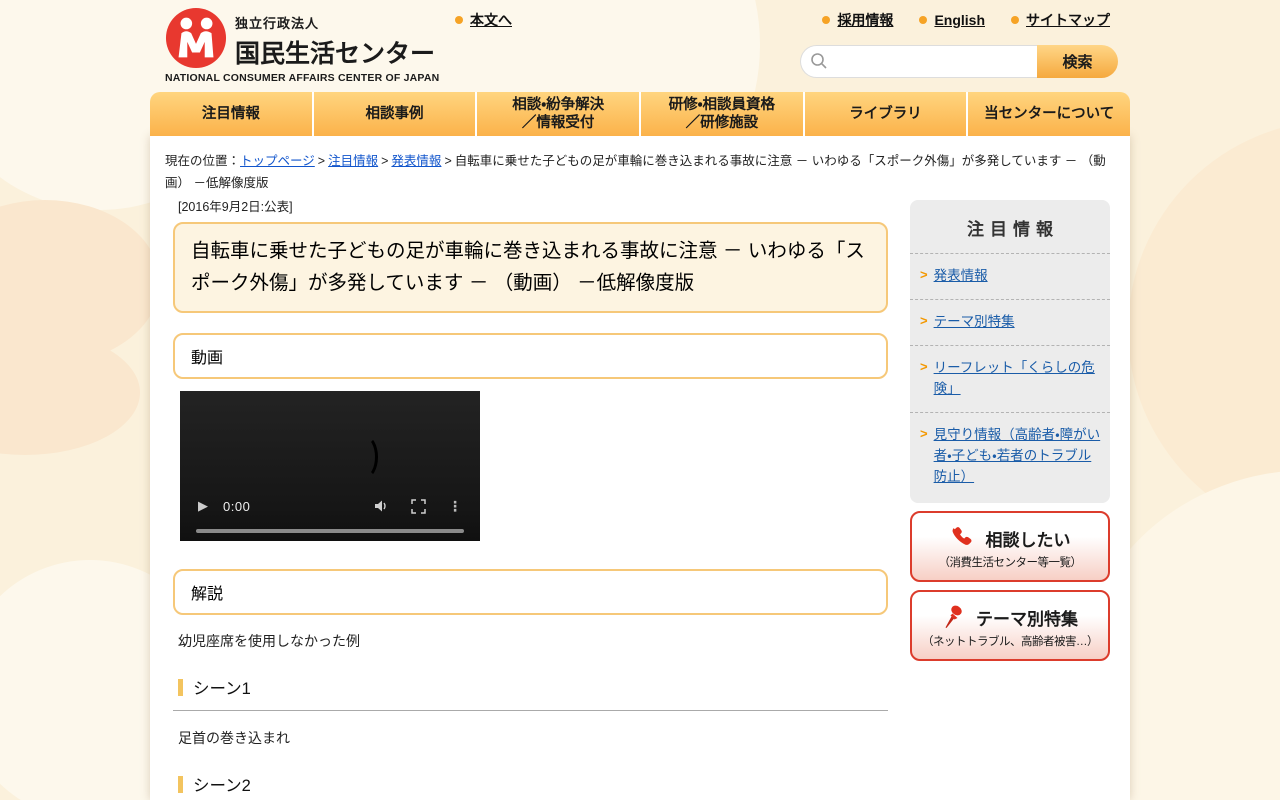  Describe the element at coordinates (196, 38) in the screenshot. I see `logo-mark-icon` at that location.